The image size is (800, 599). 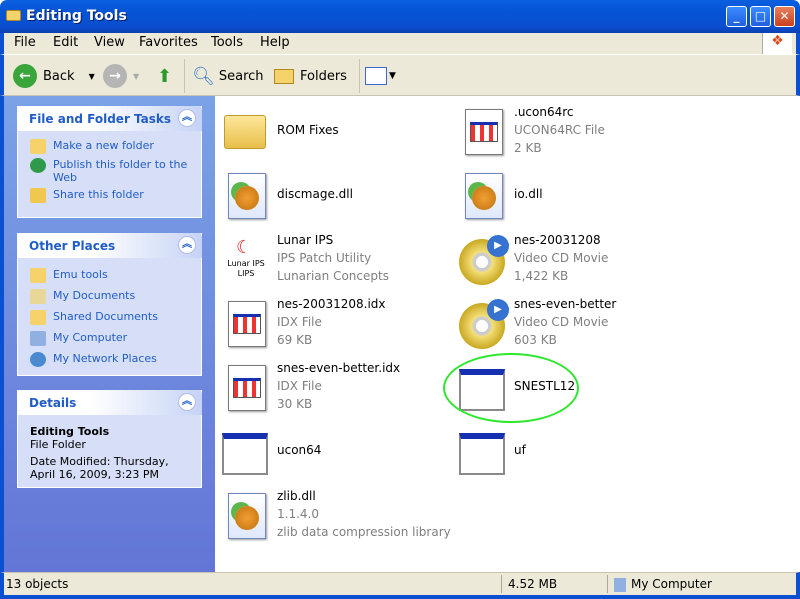 I want to click on back-arrow-icon: ←, so click(x=25, y=76).